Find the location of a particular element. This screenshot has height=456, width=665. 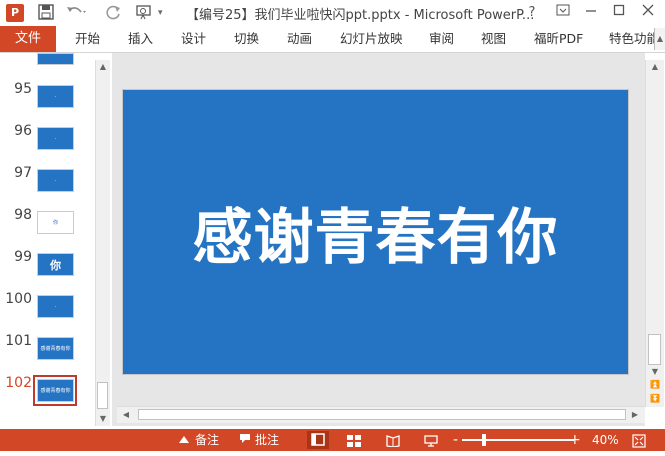

slide-number: 100 is located at coordinates (18, 299).